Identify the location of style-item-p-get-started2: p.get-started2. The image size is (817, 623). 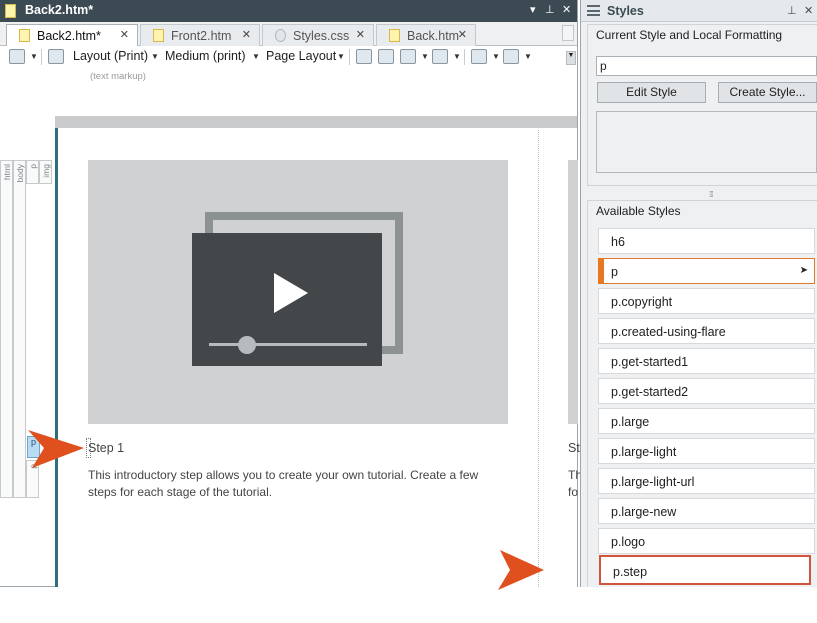
(706, 391).